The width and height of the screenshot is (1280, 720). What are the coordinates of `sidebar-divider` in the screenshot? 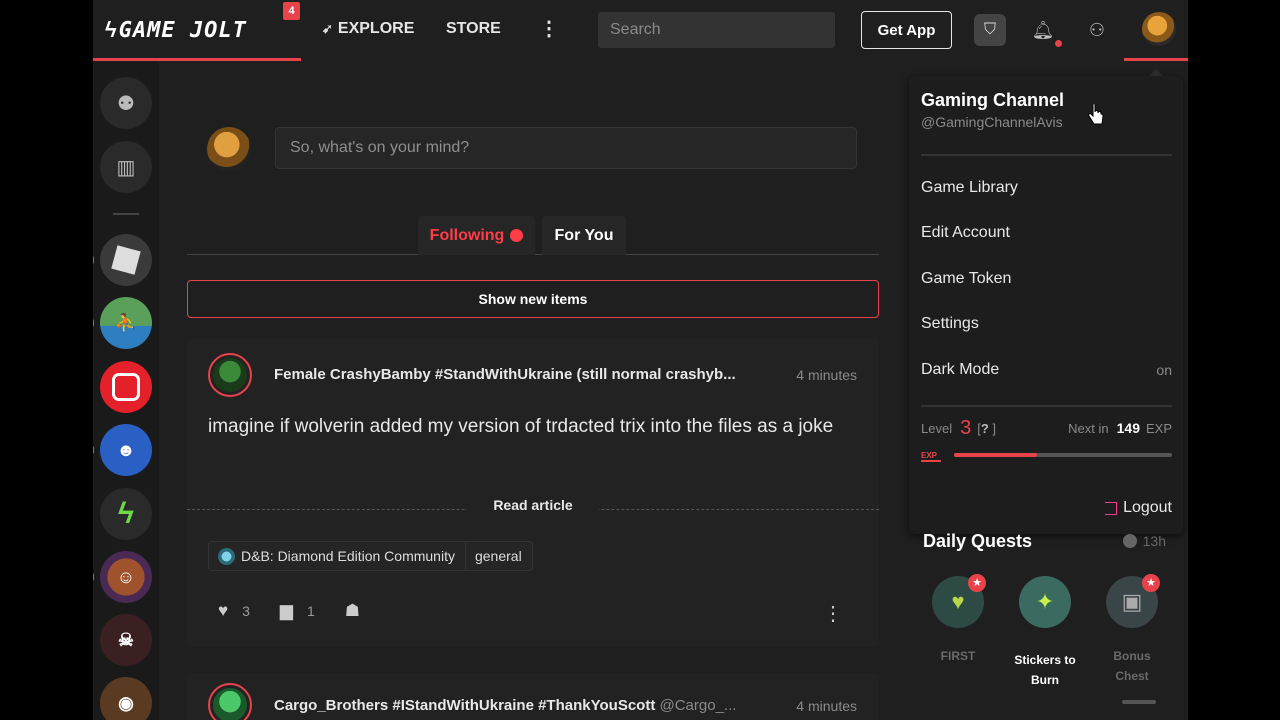 It's located at (126, 214).